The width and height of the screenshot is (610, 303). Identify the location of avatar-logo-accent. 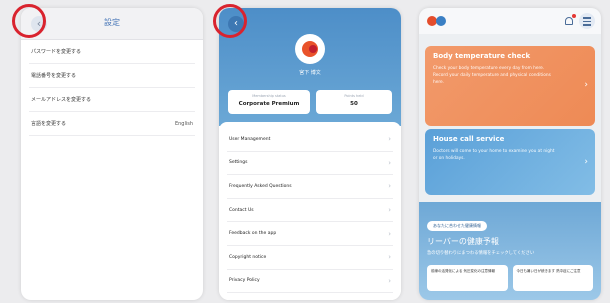
(313, 49).